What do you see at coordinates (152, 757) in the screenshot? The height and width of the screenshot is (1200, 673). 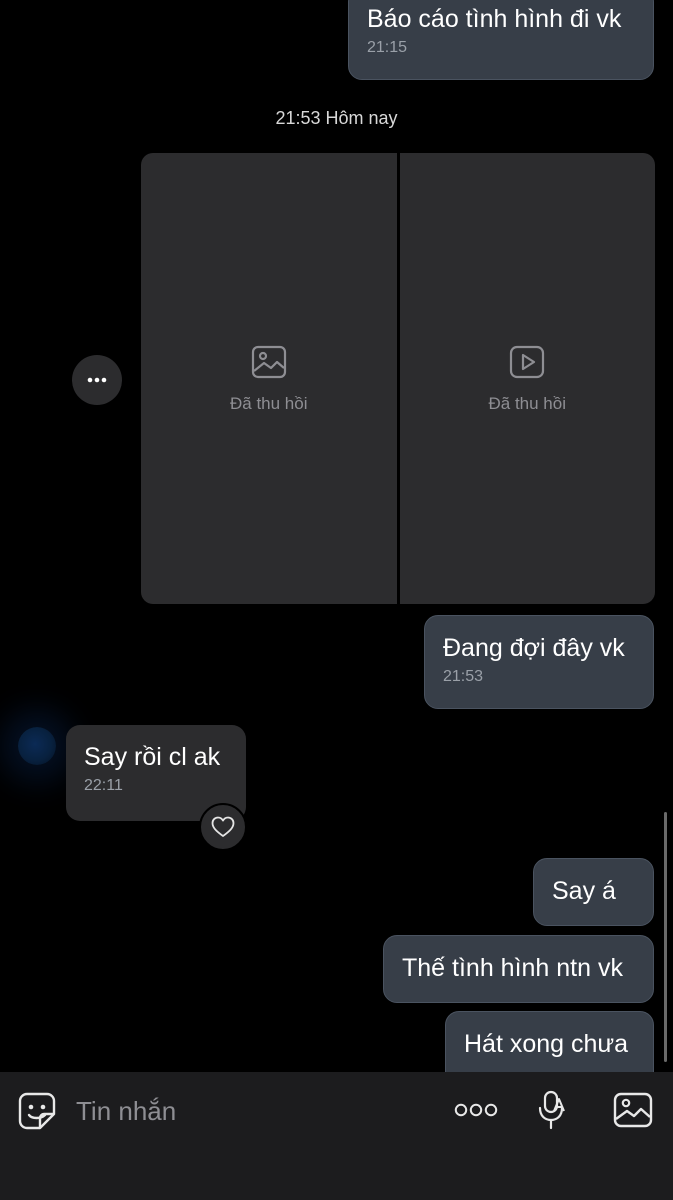 I see `message-text: Say rồi cl ak` at bounding box center [152, 757].